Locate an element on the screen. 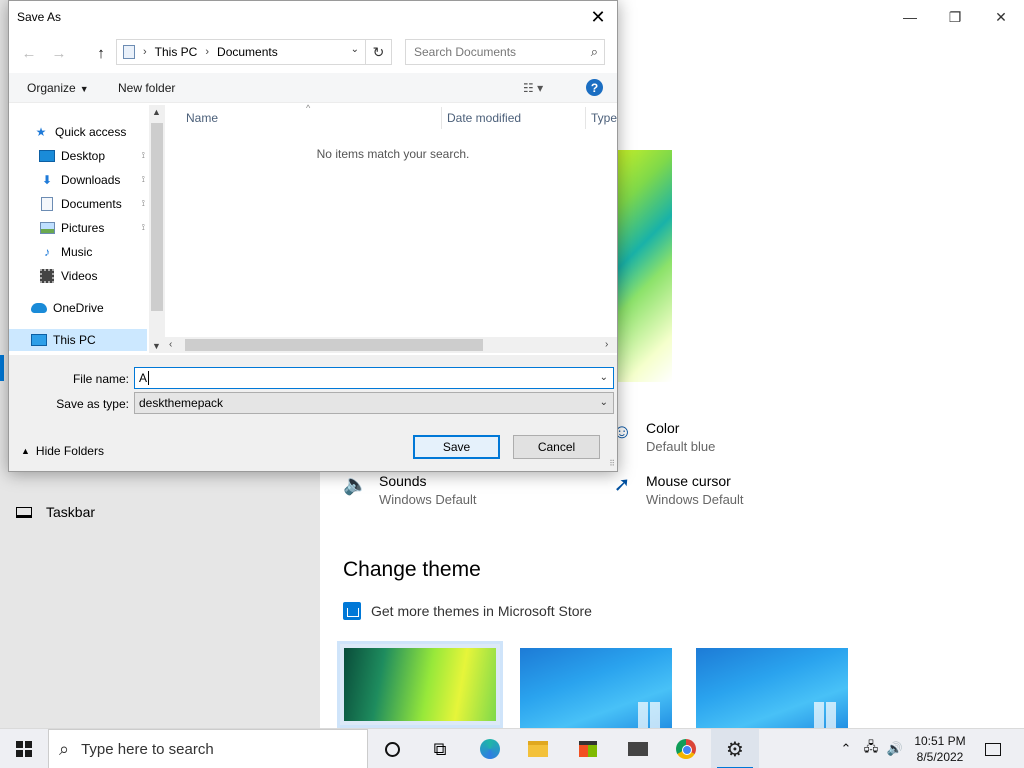 This screenshot has height=768, width=1024. edge-button is located at coordinates (490, 748).